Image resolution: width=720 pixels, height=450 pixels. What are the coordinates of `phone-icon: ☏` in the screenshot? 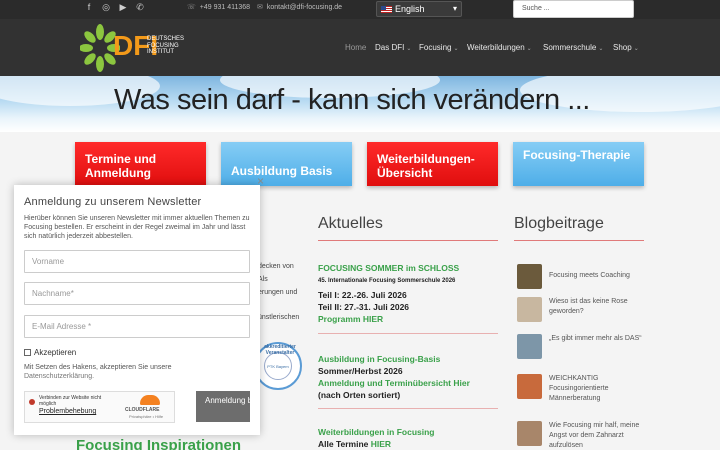 It's located at (191, 7).